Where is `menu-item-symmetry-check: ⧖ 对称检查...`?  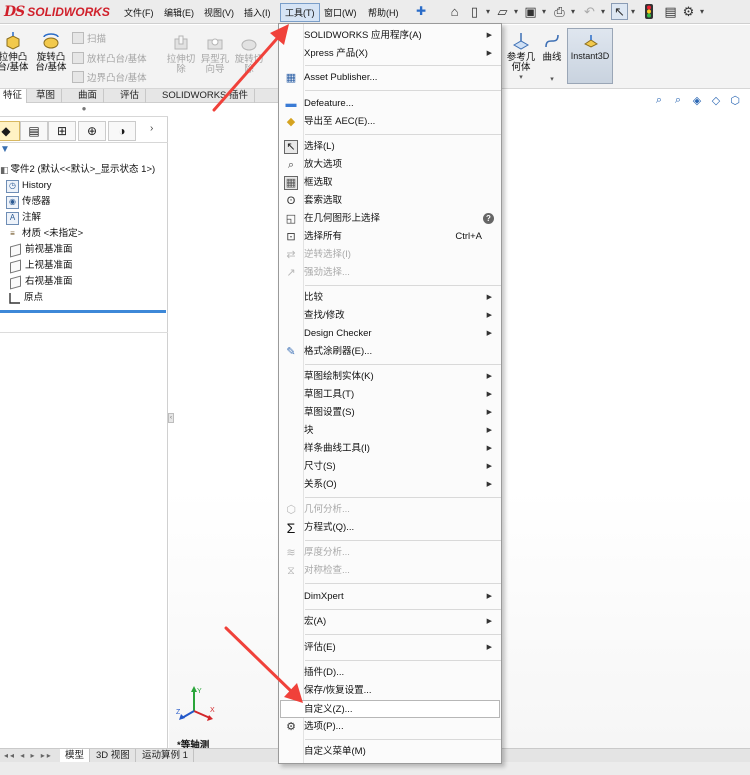 menu-item-symmetry-check: ⧖ 对称检查... is located at coordinates (390, 571).